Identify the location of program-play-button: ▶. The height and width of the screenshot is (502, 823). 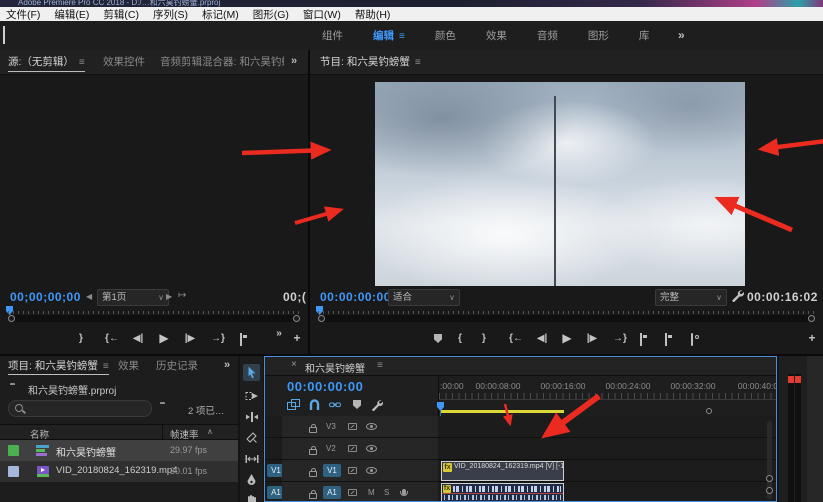
(567, 338).